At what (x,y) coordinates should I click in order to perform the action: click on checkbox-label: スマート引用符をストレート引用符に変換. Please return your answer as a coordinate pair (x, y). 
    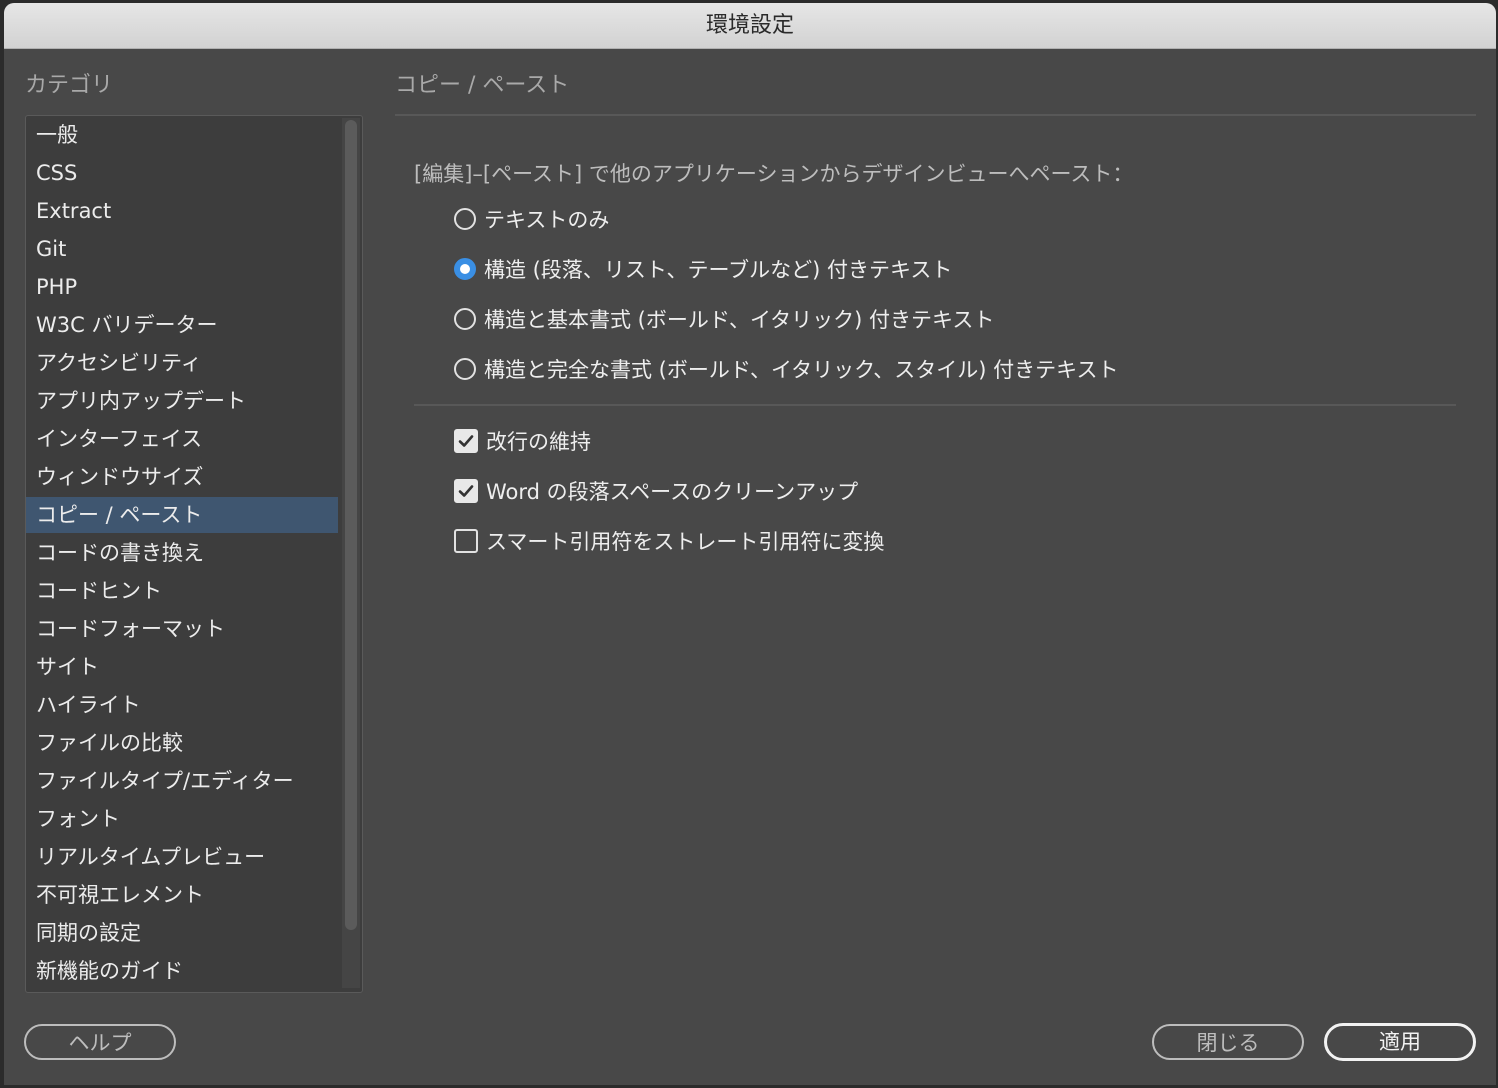
    Looking at the image, I should click on (685, 542).